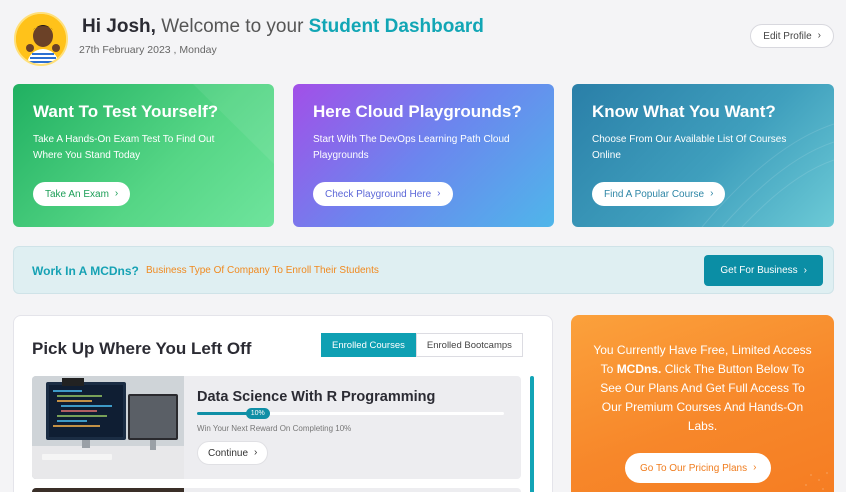 The width and height of the screenshot is (846, 492). I want to click on reward-text: Win Your Next Reward On Completing 10%, so click(274, 428).